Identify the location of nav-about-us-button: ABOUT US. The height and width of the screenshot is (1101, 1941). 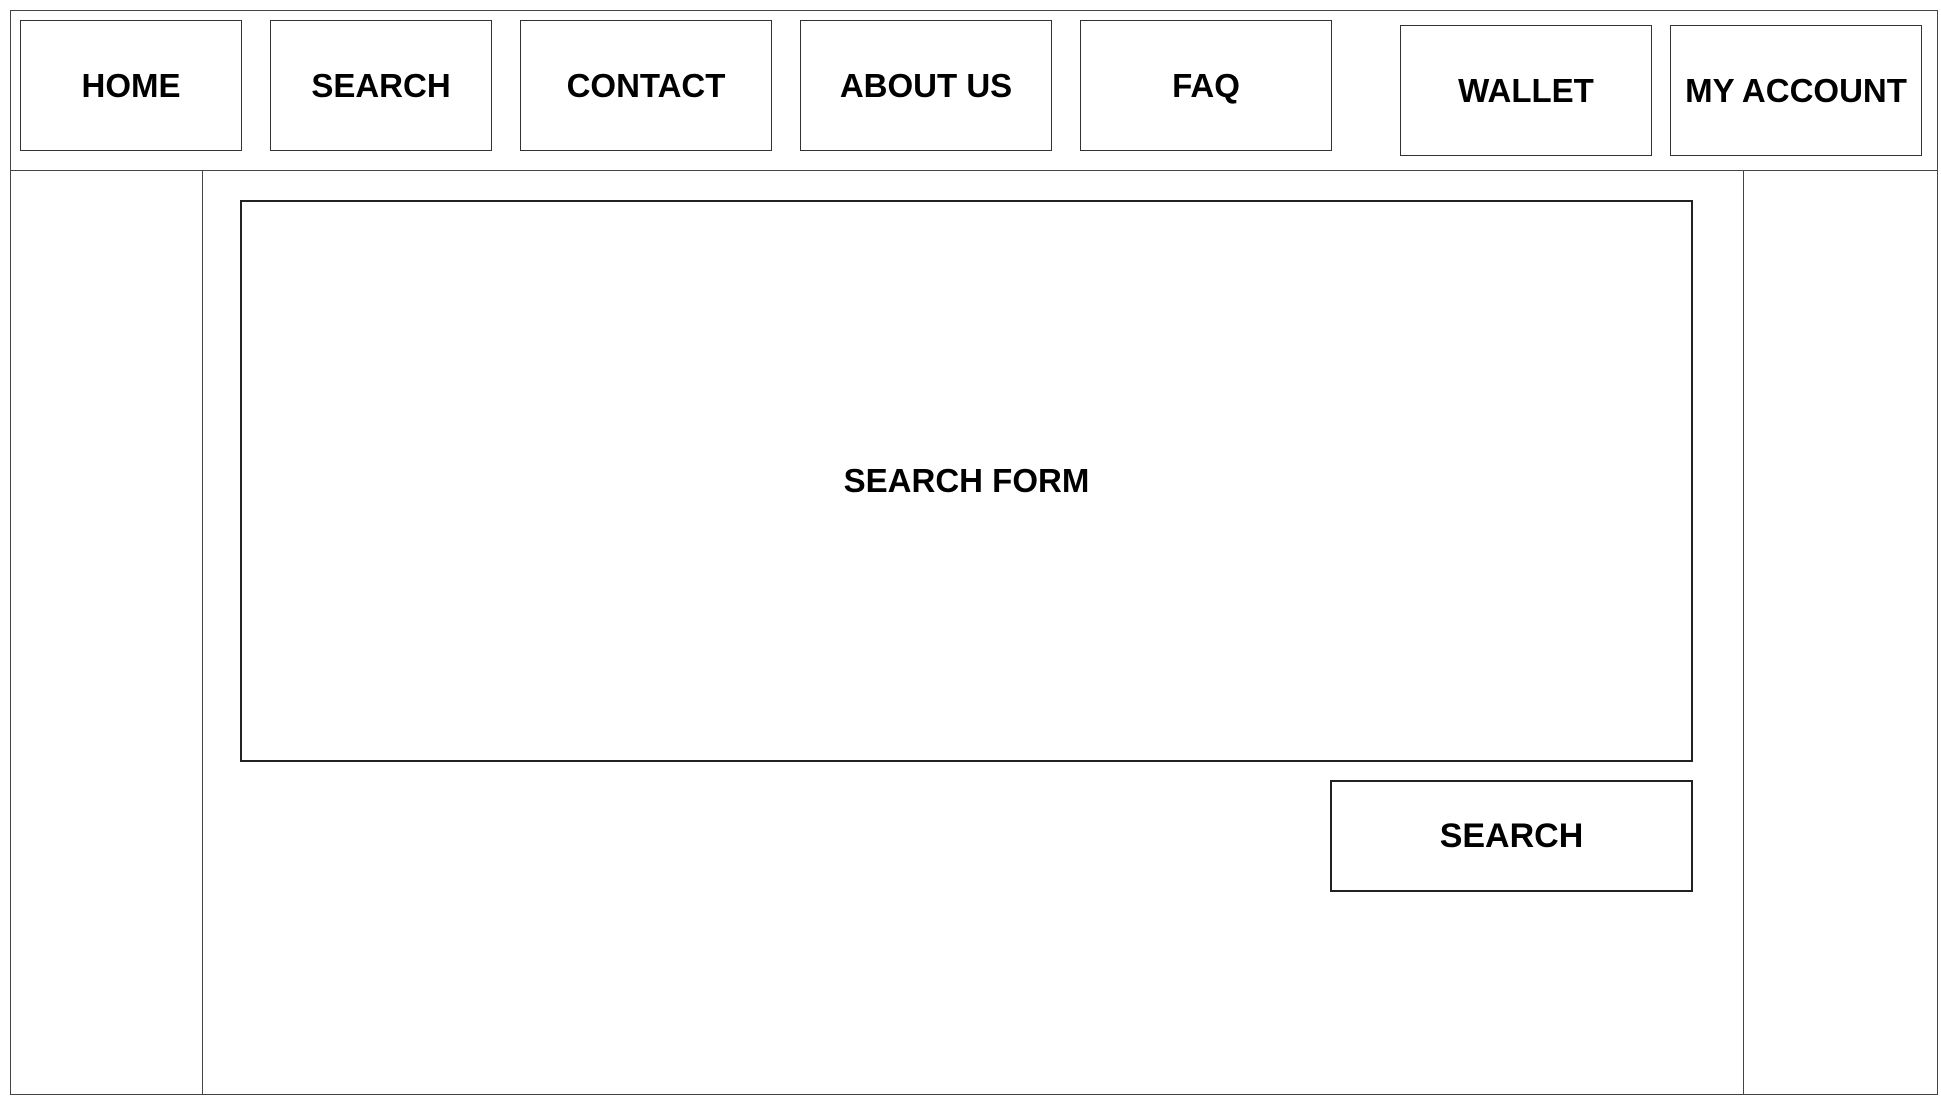
(926, 85).